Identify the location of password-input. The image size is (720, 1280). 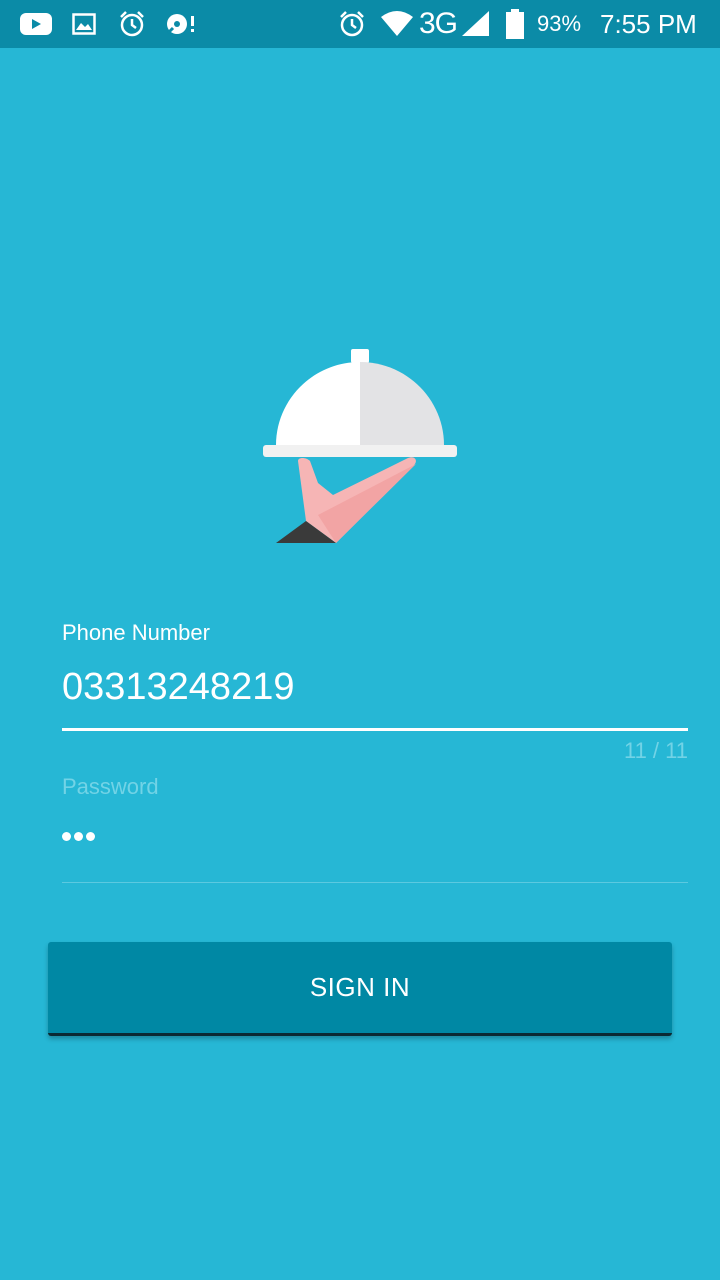
(78, 836).